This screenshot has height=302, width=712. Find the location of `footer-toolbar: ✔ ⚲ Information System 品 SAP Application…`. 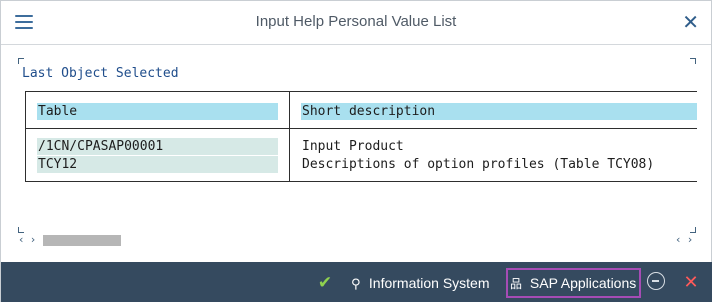

footer-toolbar: ✔ ⚲ Information System 品 SAP Application… is located at coordinates (356, 282).